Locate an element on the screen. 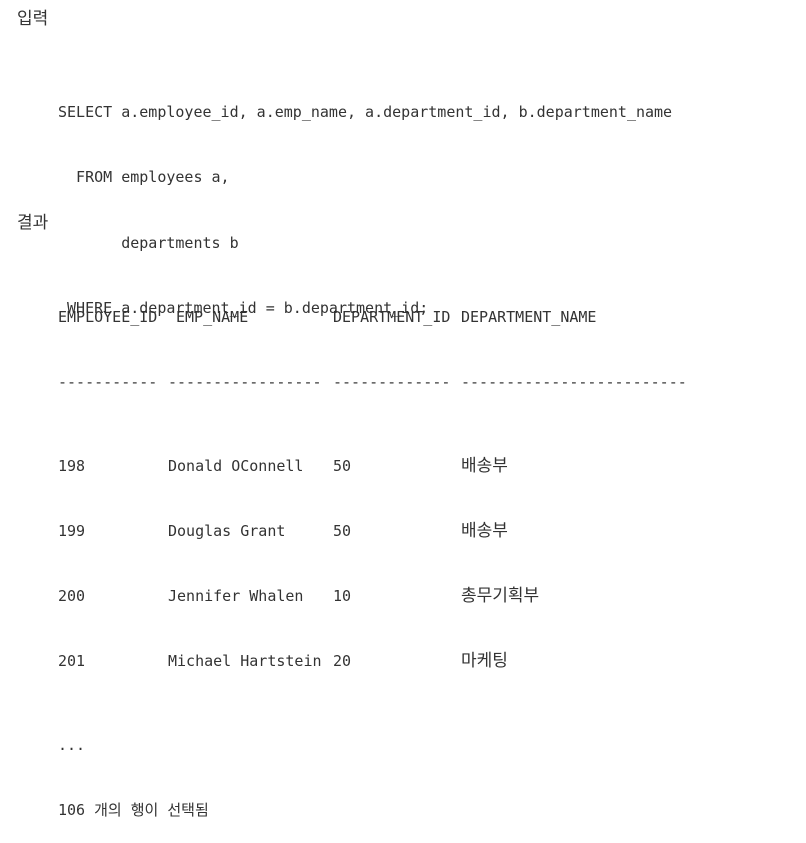  employee-id-cell: 199 is located at coordinates (72, 530).